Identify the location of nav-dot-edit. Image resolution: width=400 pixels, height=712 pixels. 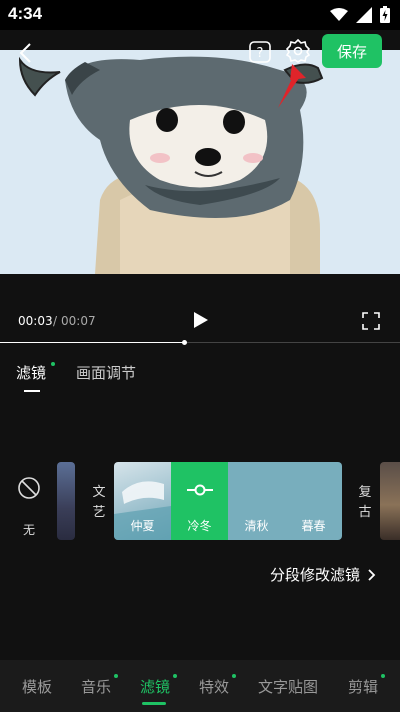
(383, 676).